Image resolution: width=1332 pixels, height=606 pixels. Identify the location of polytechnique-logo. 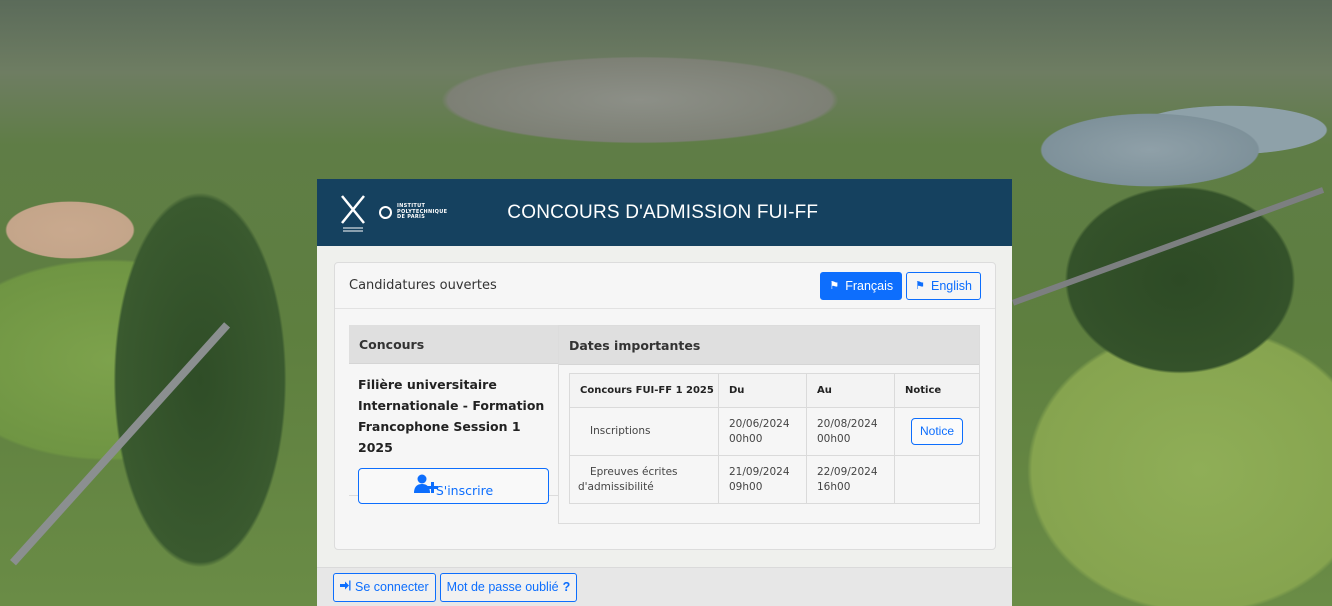
(353, 213).